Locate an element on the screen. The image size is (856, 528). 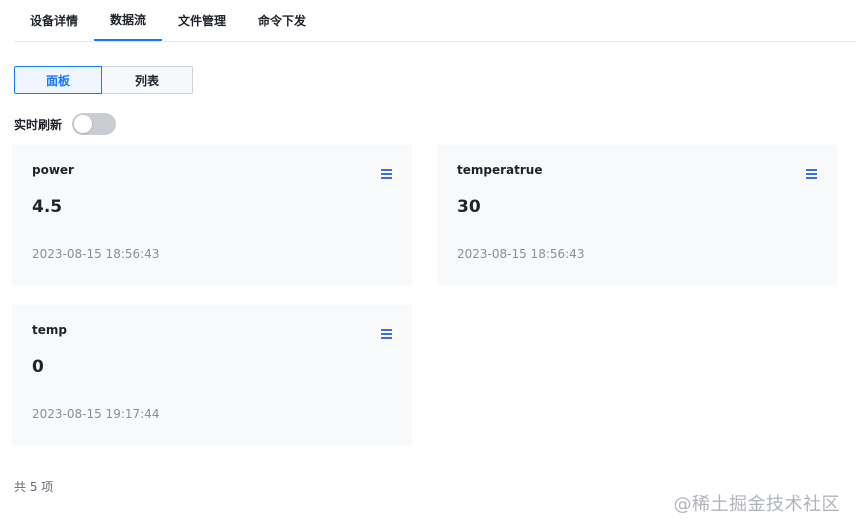
realtime-refresh-label: 实时刷新 is located at coordinates (38, 124).